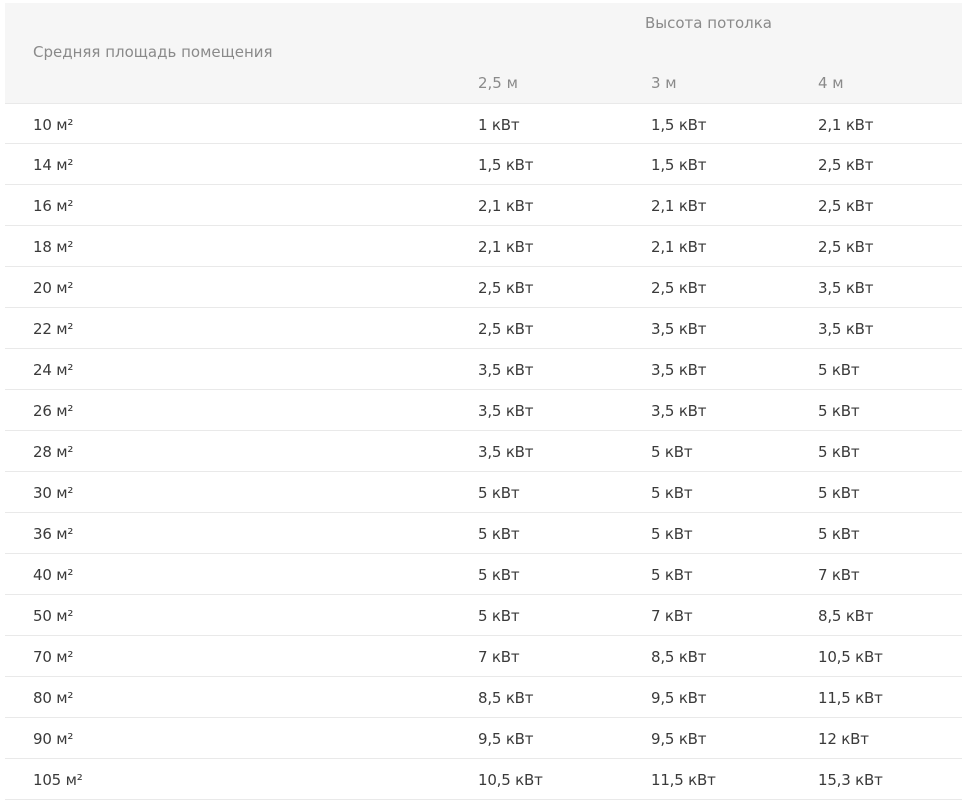  I want to click on table-row: 26 м² 3,5 кВт 3,5 кВт 5 кВт, so click(483, 410).